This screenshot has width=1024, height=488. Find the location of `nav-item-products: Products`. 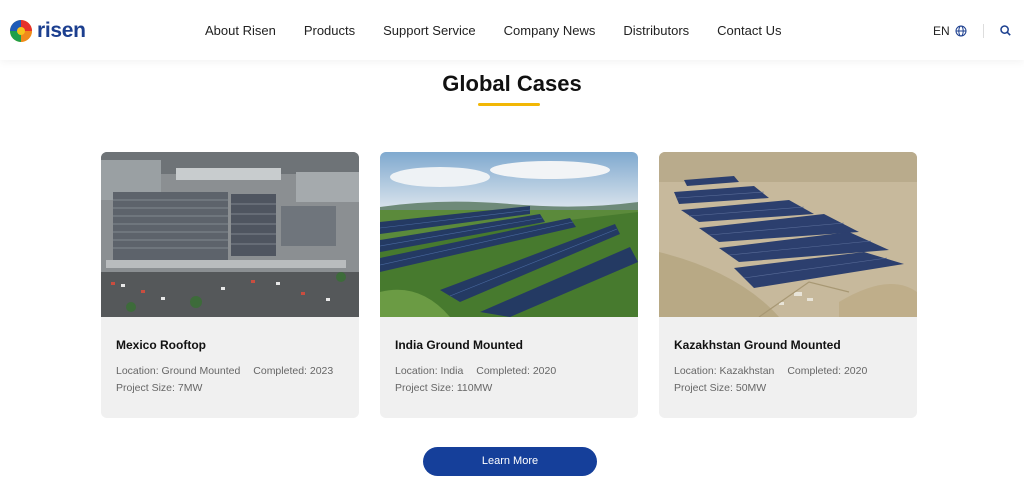

nav-item-products: Products is located at coordinates (329, 31).